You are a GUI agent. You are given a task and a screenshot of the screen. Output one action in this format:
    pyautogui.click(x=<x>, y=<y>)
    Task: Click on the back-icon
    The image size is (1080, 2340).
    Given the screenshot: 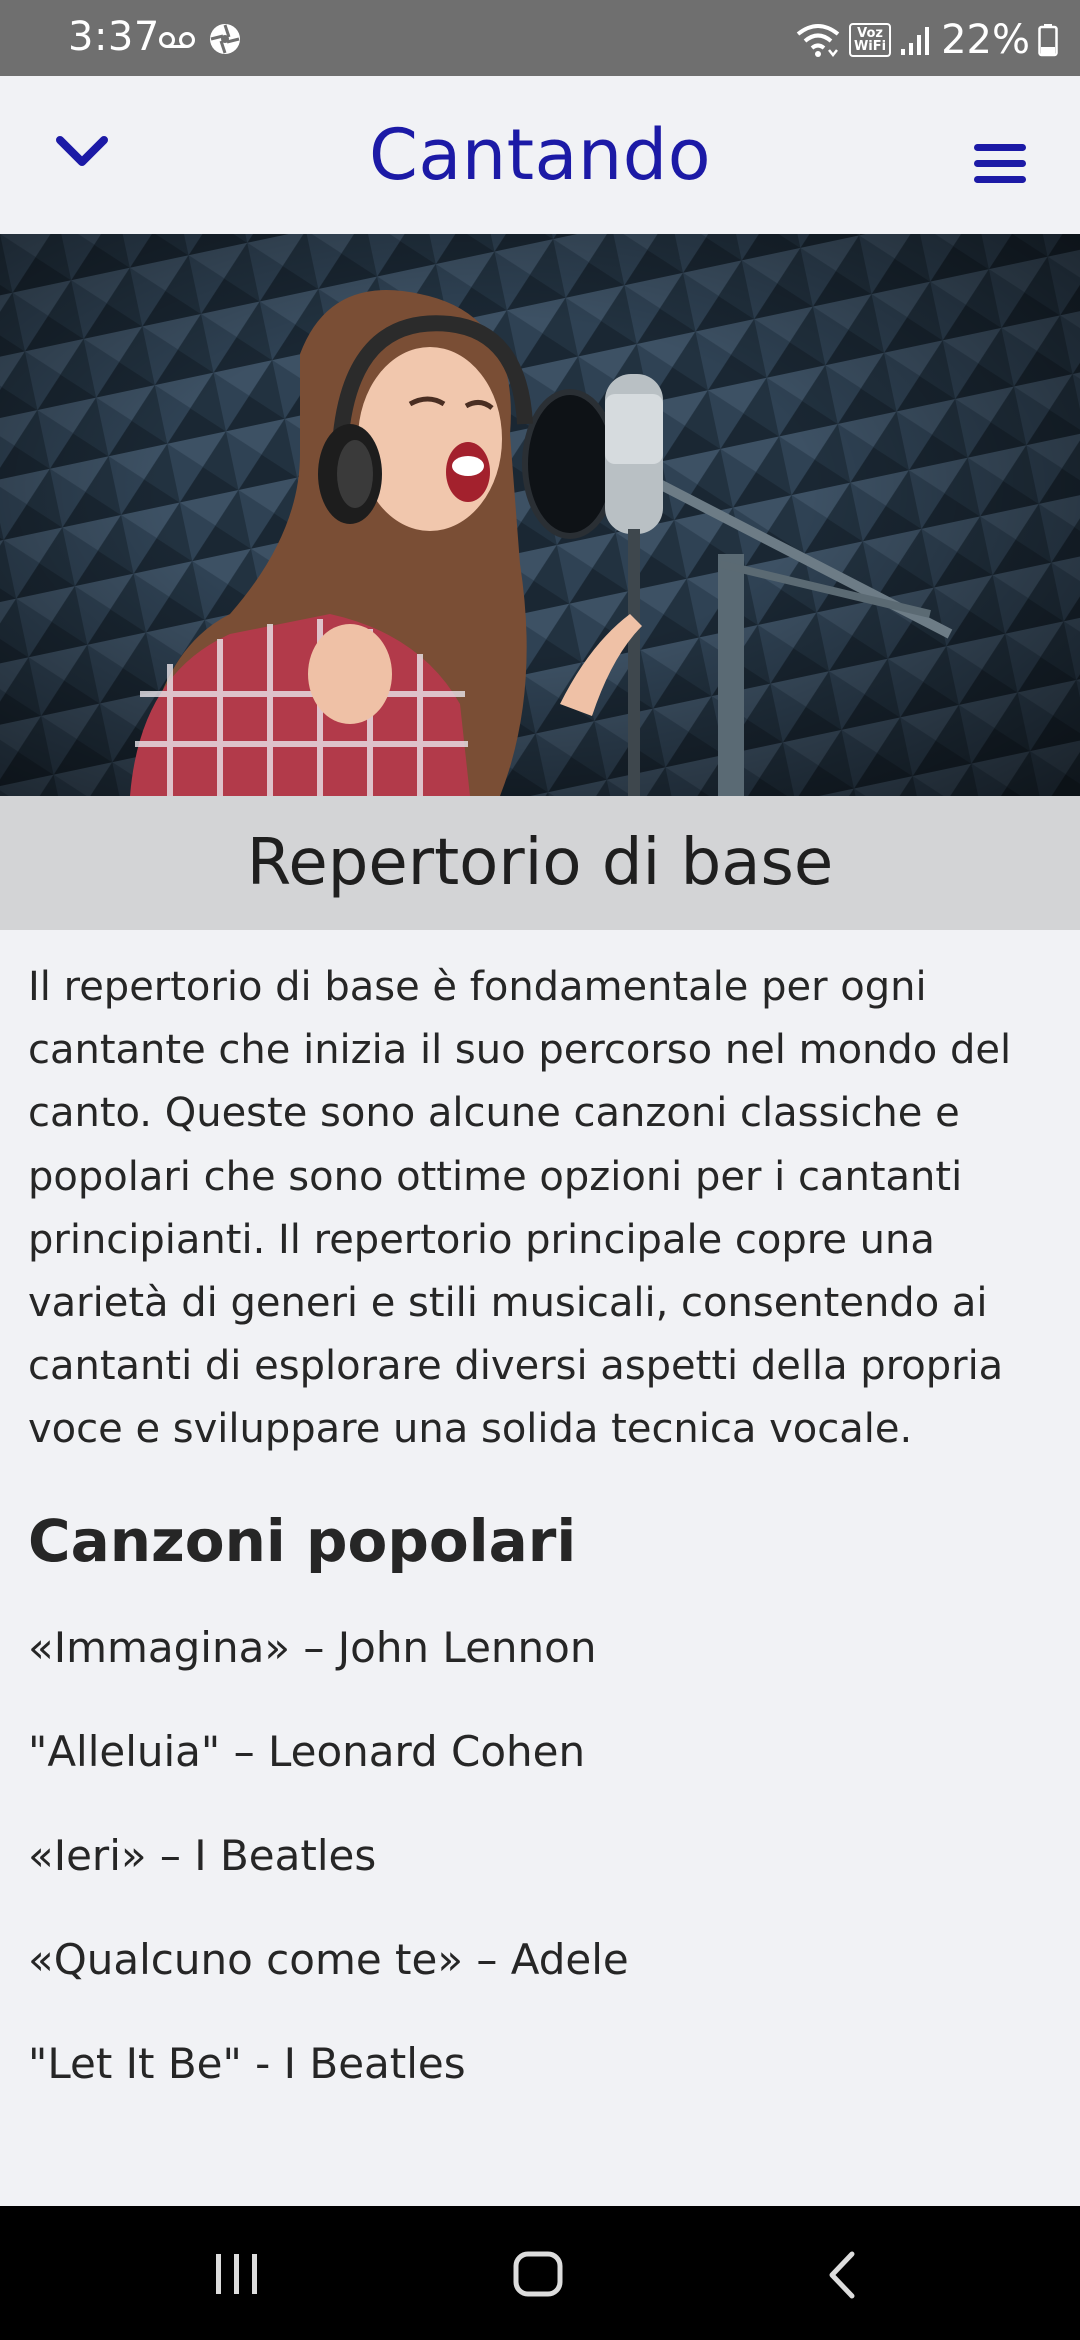 What is the action you would take?
    pyautogui.click(x=841, y=2275)
    